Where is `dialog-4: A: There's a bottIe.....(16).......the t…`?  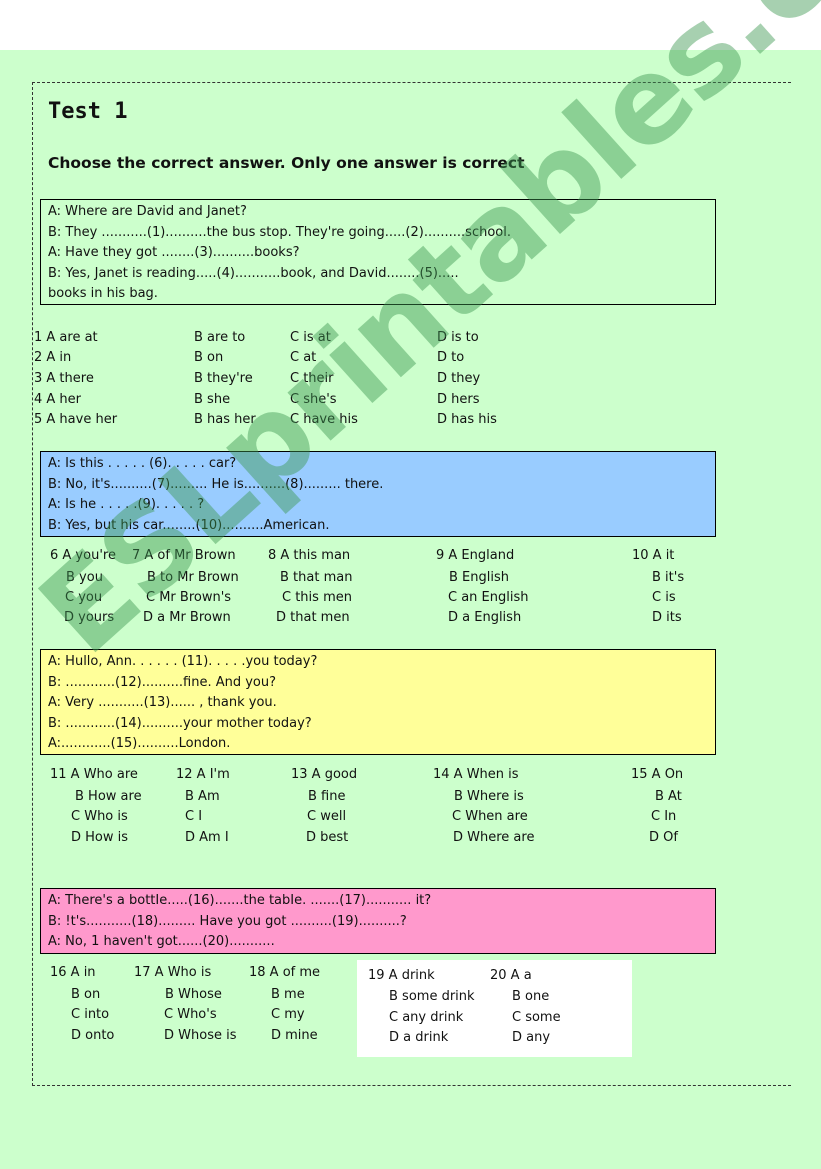 dialog-4: A: There's a bottIe.....(16).......the t… is located at coordinates (378, 921).